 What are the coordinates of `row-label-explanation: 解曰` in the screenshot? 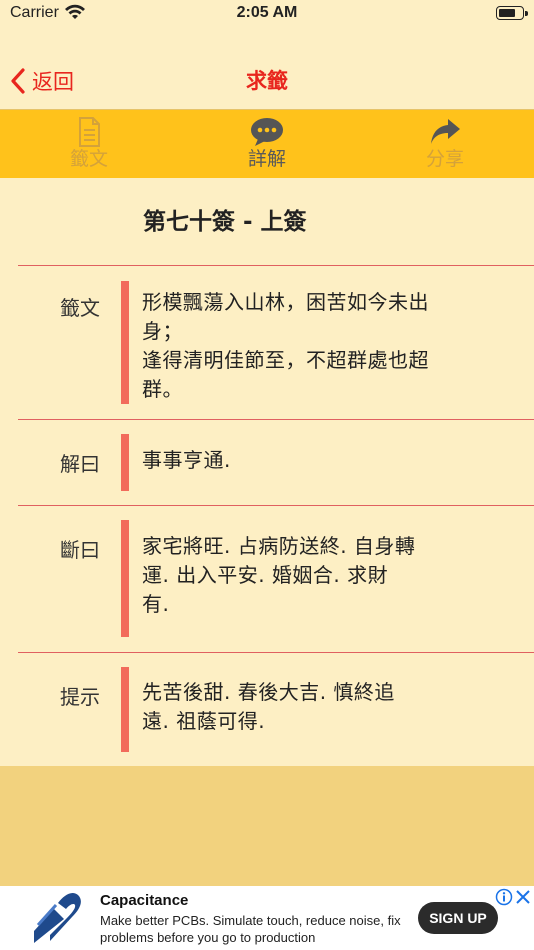 It's located at (80, 464).